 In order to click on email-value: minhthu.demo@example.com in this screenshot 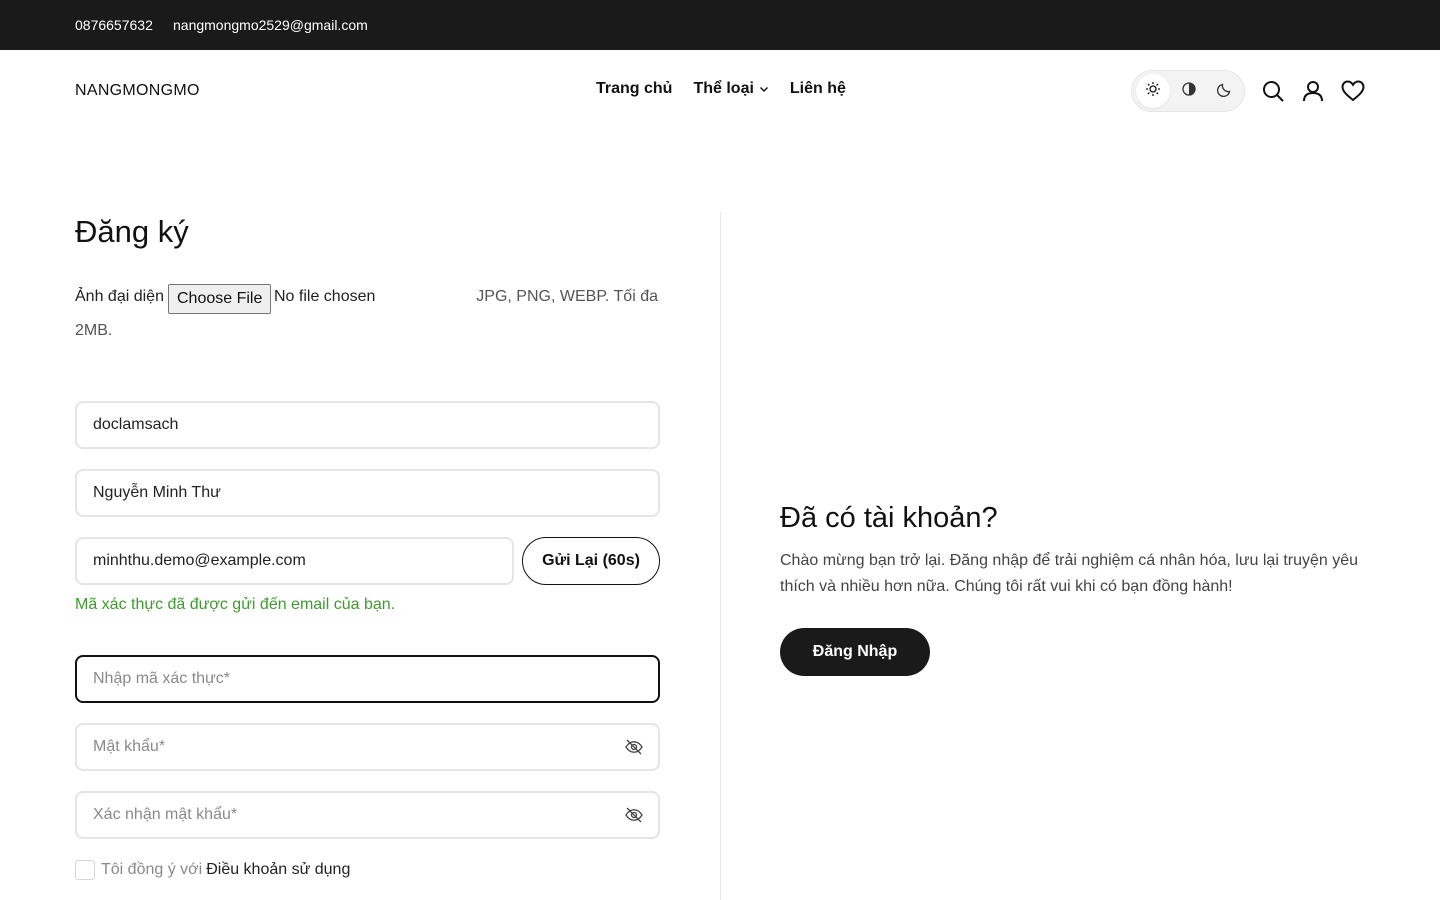, I will do `click(199, 560)`.